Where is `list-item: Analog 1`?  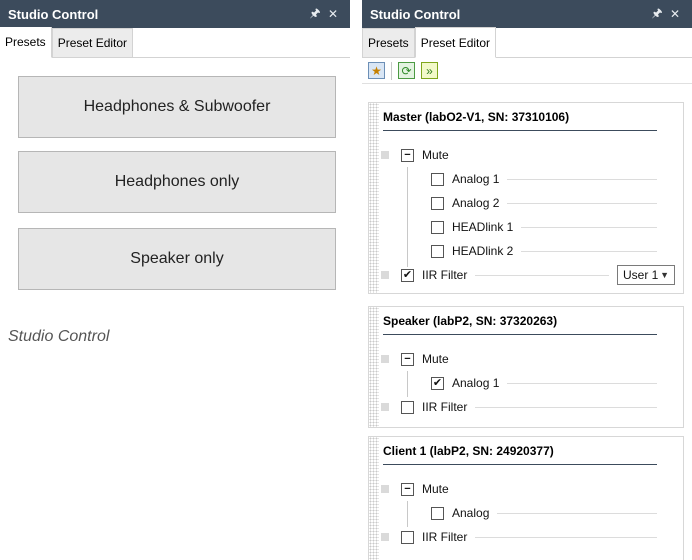 list-item: Analog 1 is located at coordinates (526, 179).